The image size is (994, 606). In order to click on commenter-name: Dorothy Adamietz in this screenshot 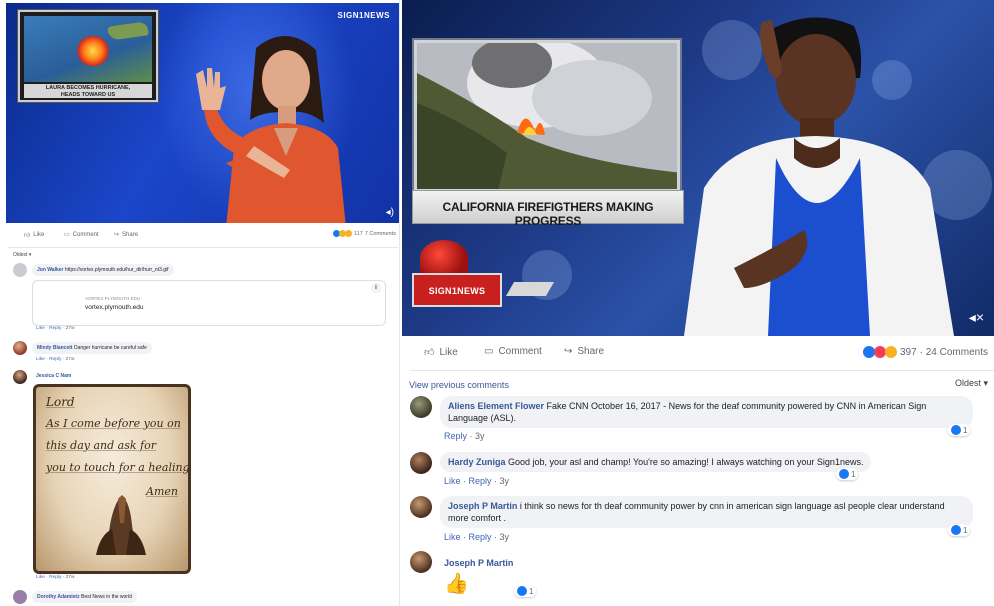, I will do `click(58, 597)`.